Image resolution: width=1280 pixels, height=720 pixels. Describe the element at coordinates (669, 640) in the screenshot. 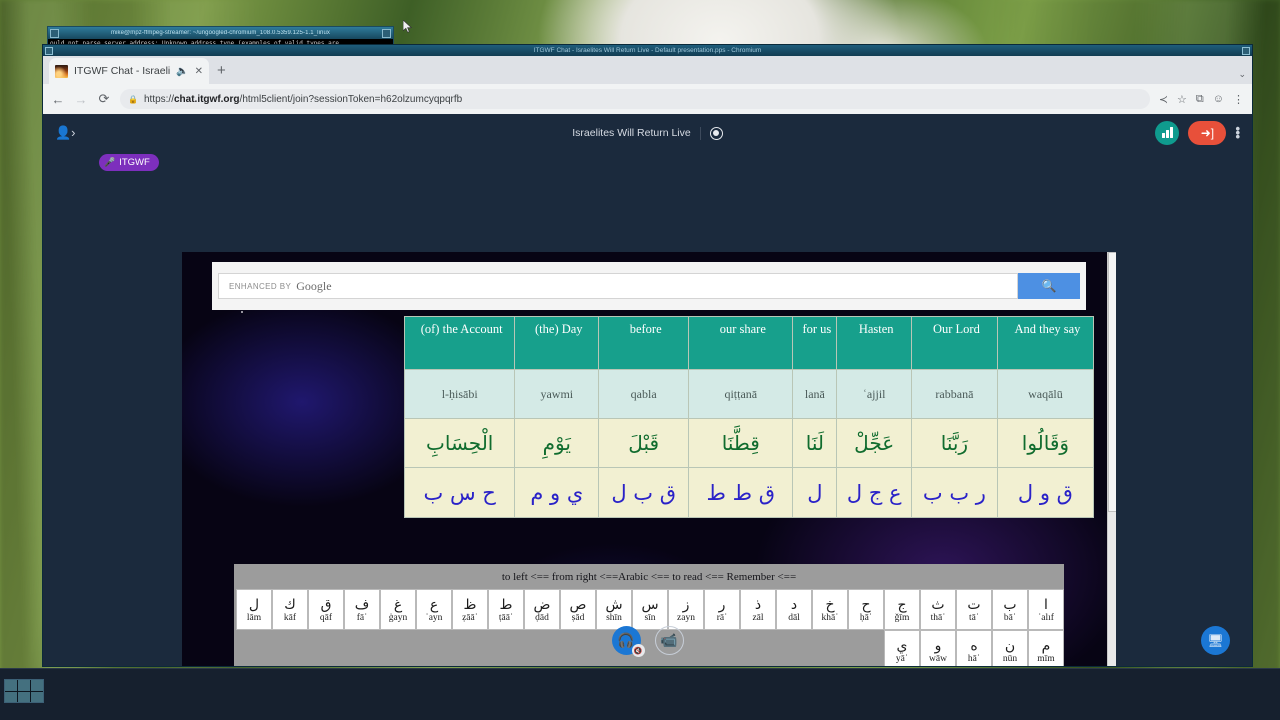

I see `camera-off-button: 📹` at that location.